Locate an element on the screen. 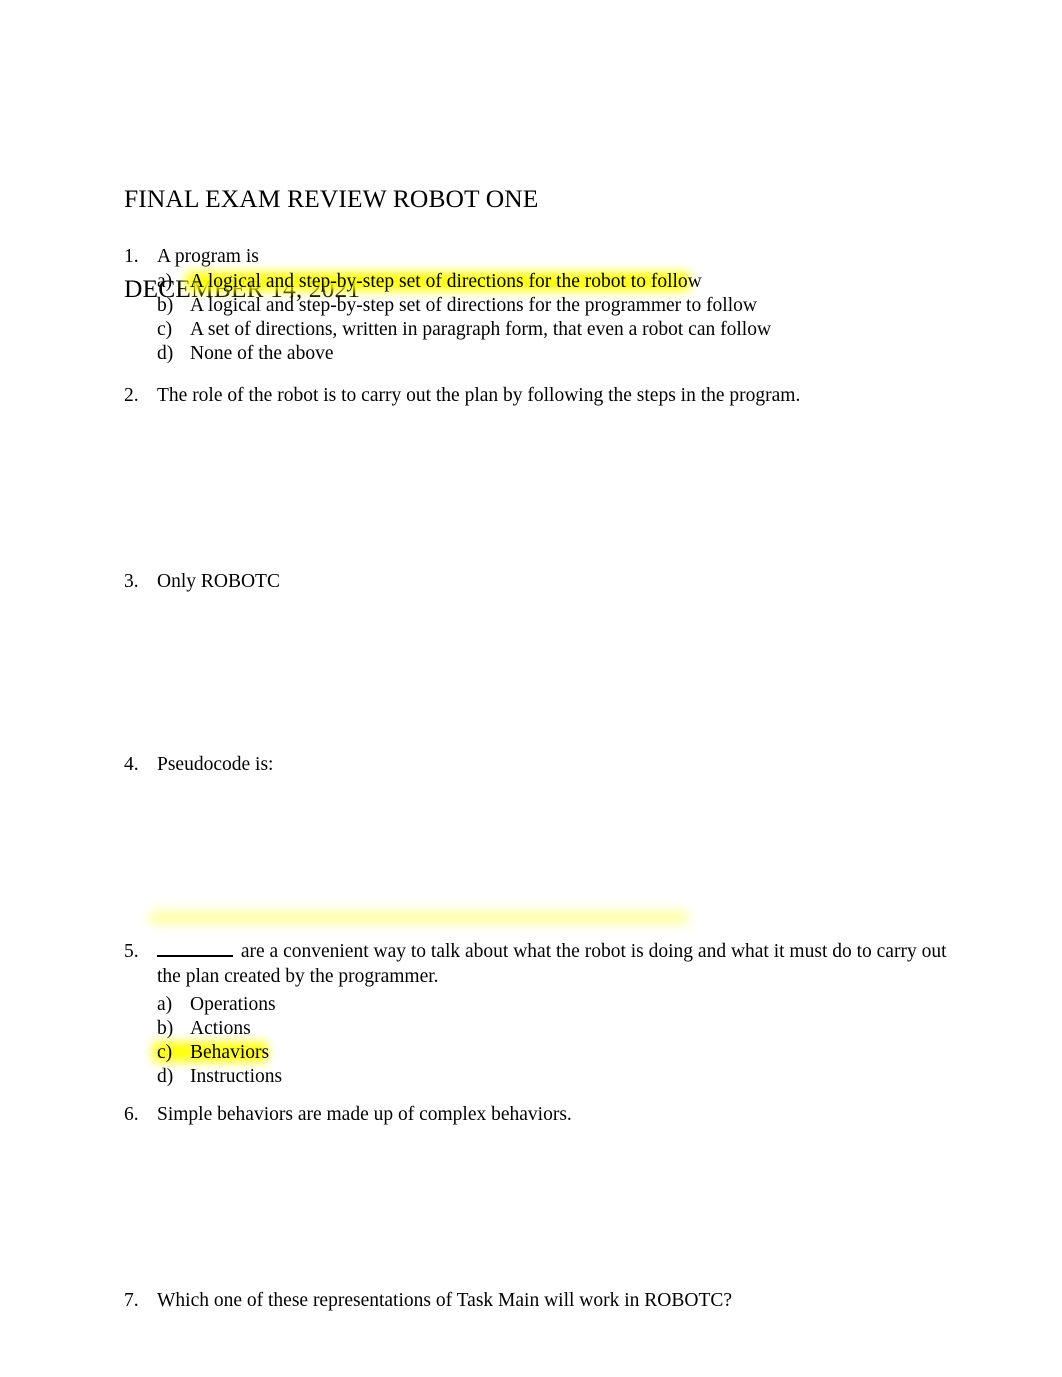 This screenshot has height=1377, width=1062. fill-in-blank is located at coordinates (195, 949).